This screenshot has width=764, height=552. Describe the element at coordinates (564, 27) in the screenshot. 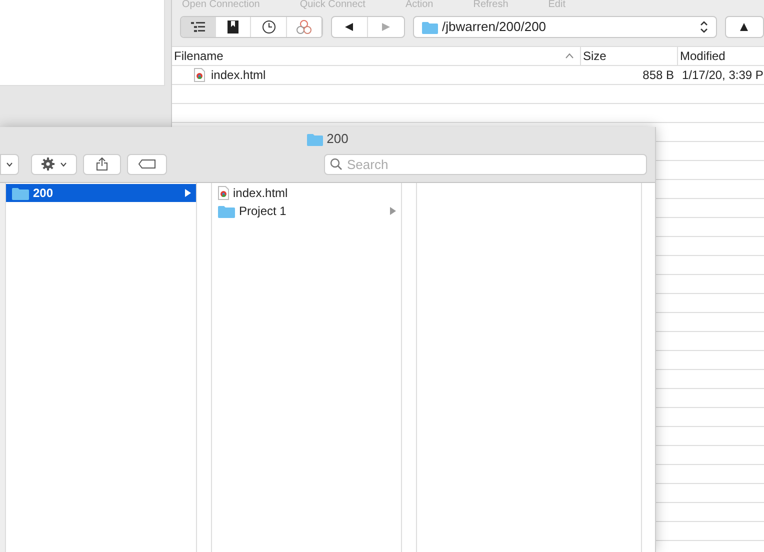

I see `path-dropdown: /jbwarren/200/200` at that location.